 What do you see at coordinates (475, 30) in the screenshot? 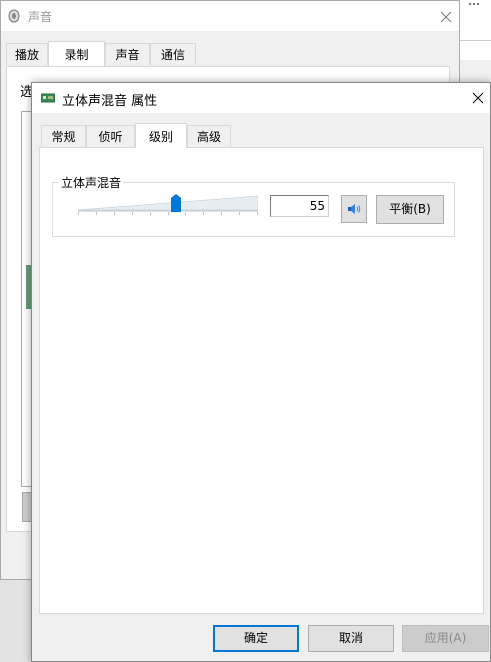
I see `background-window-edge` at bounding box center [475, 30].